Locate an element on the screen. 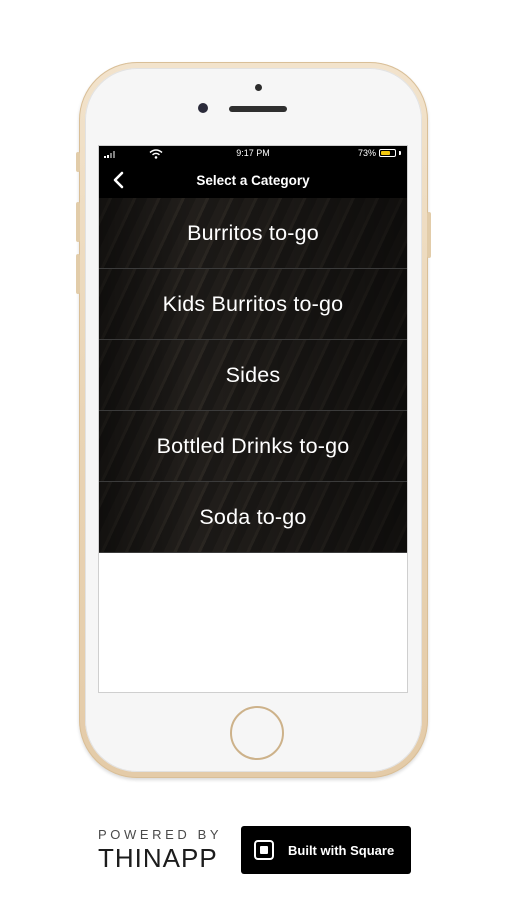 The image size is (507, 900). category-label: Soda to-go is located at coordinates (253, 516).